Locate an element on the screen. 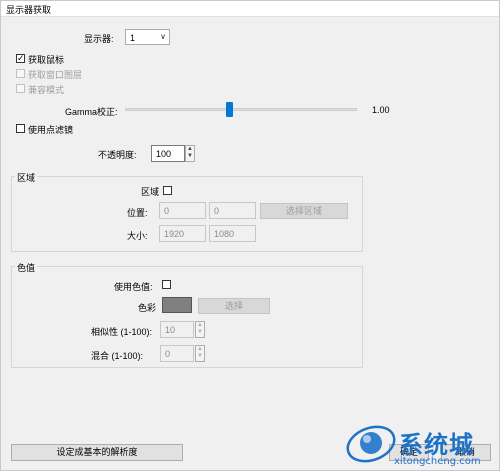 The width and height of the screenshot is (500, 471). region-width-input: 1920 is located at coordinates (182, 233).